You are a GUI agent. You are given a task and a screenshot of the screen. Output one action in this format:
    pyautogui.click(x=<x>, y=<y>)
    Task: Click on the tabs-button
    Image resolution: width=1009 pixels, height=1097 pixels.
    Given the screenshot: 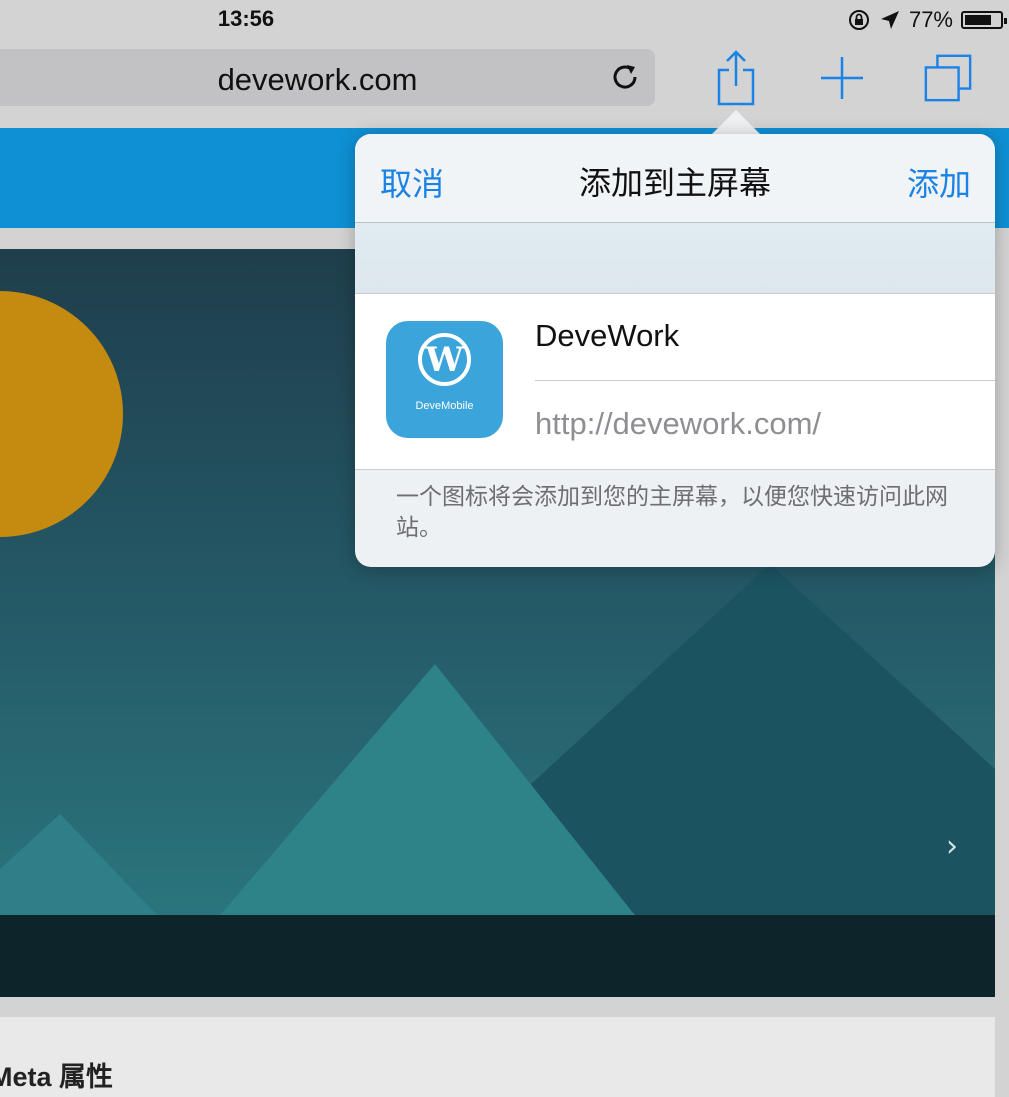 What is the action you would take?
    pyautogui.click(x=948, y=78)
    